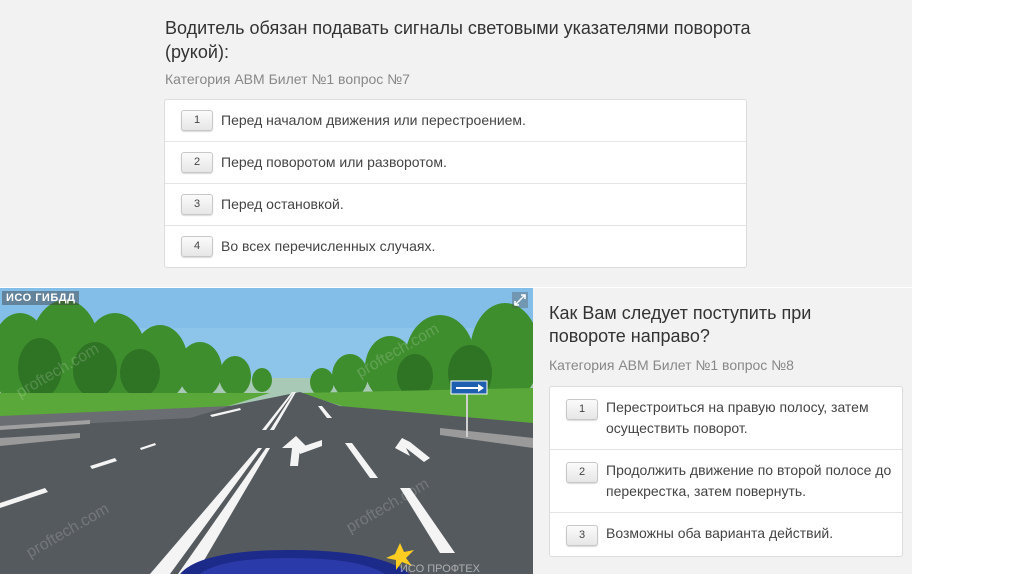 The height and width of the screenshot is (574, 1024). Describe the element at coordinates (520, 300) in the screenshot. I see `expand-icon` at that location.